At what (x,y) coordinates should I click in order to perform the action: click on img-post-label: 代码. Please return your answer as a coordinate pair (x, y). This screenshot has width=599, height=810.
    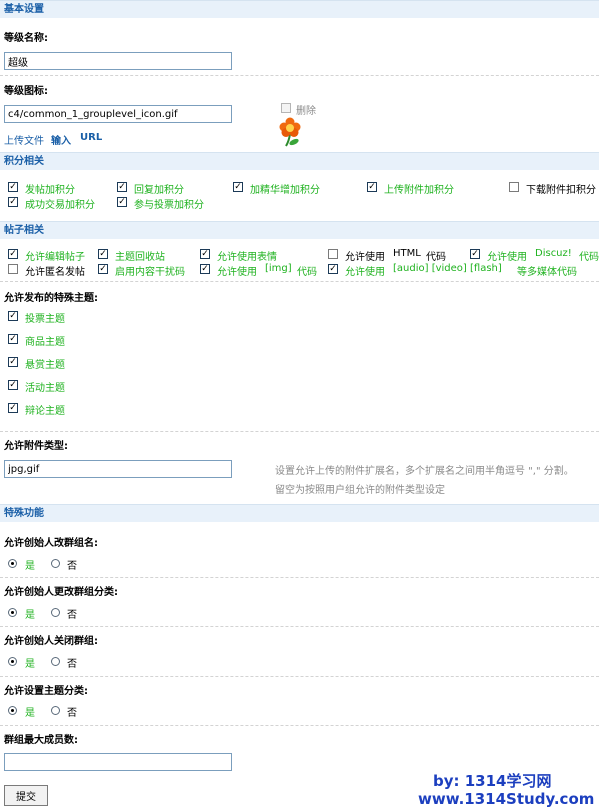
    Looking at the image, I should click on (307, 272).